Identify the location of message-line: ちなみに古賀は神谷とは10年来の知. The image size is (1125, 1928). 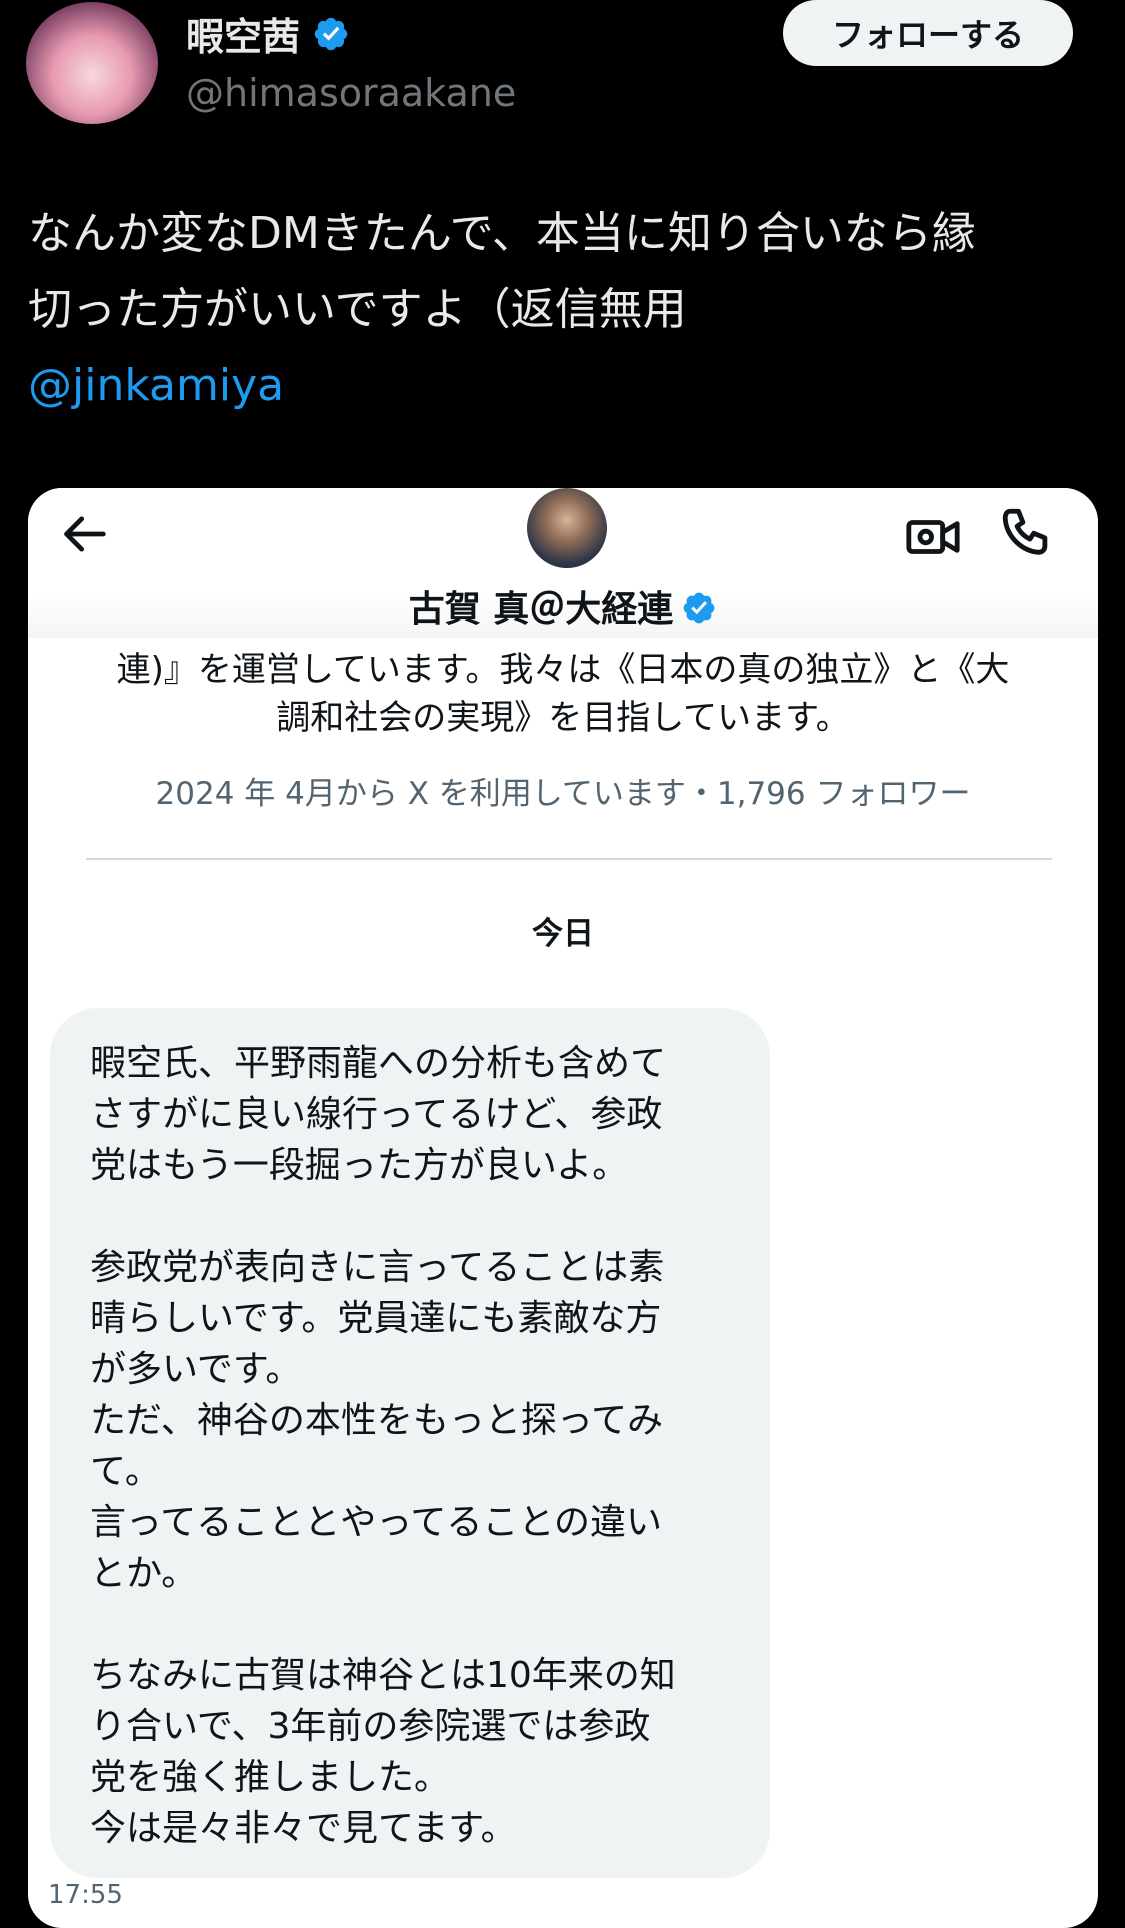
(383, 1675).